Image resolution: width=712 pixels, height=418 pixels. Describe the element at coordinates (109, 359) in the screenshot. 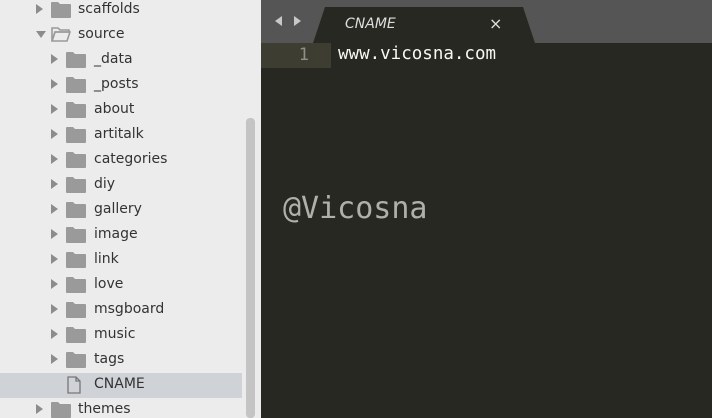

I see `tree-item-label: tags` at that location.